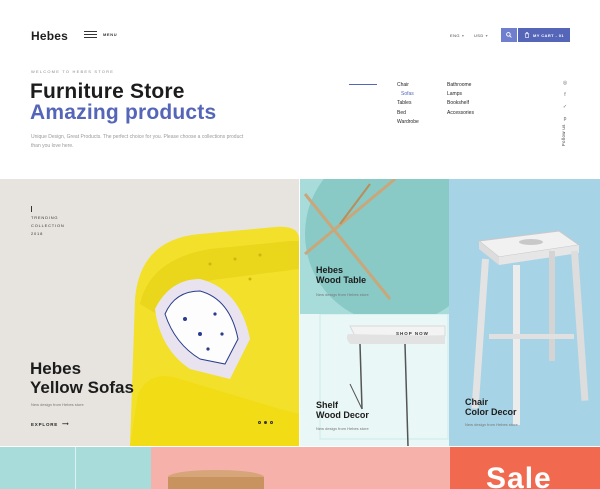 This screenshot has width=600, height=489. I want to click on cart-label: MY CART - 01, so click(548, 35).